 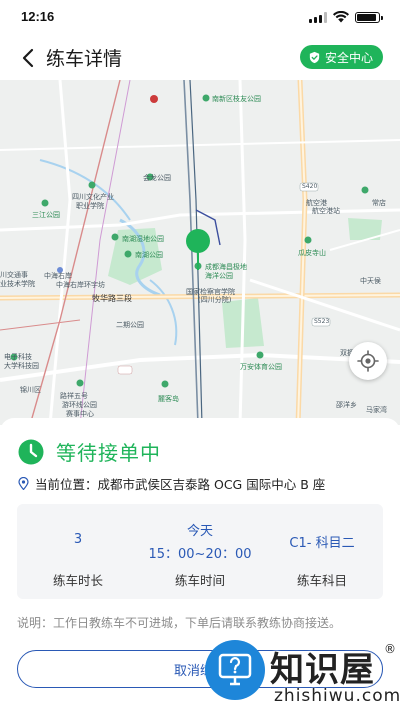 What do you see at coordinates (341, 17) in the screenshot?
I see `wifi-icon` at bounding box center [341, 17].